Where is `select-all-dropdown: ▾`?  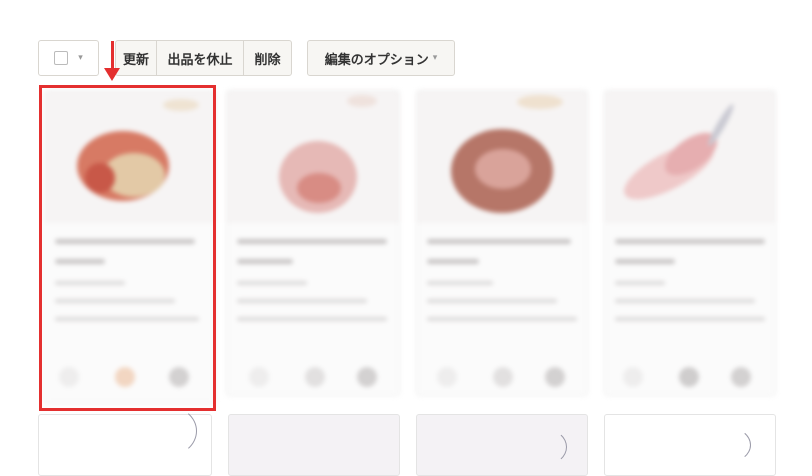
select-all-dropdown: ▾ is located at coordinates (68, 58).